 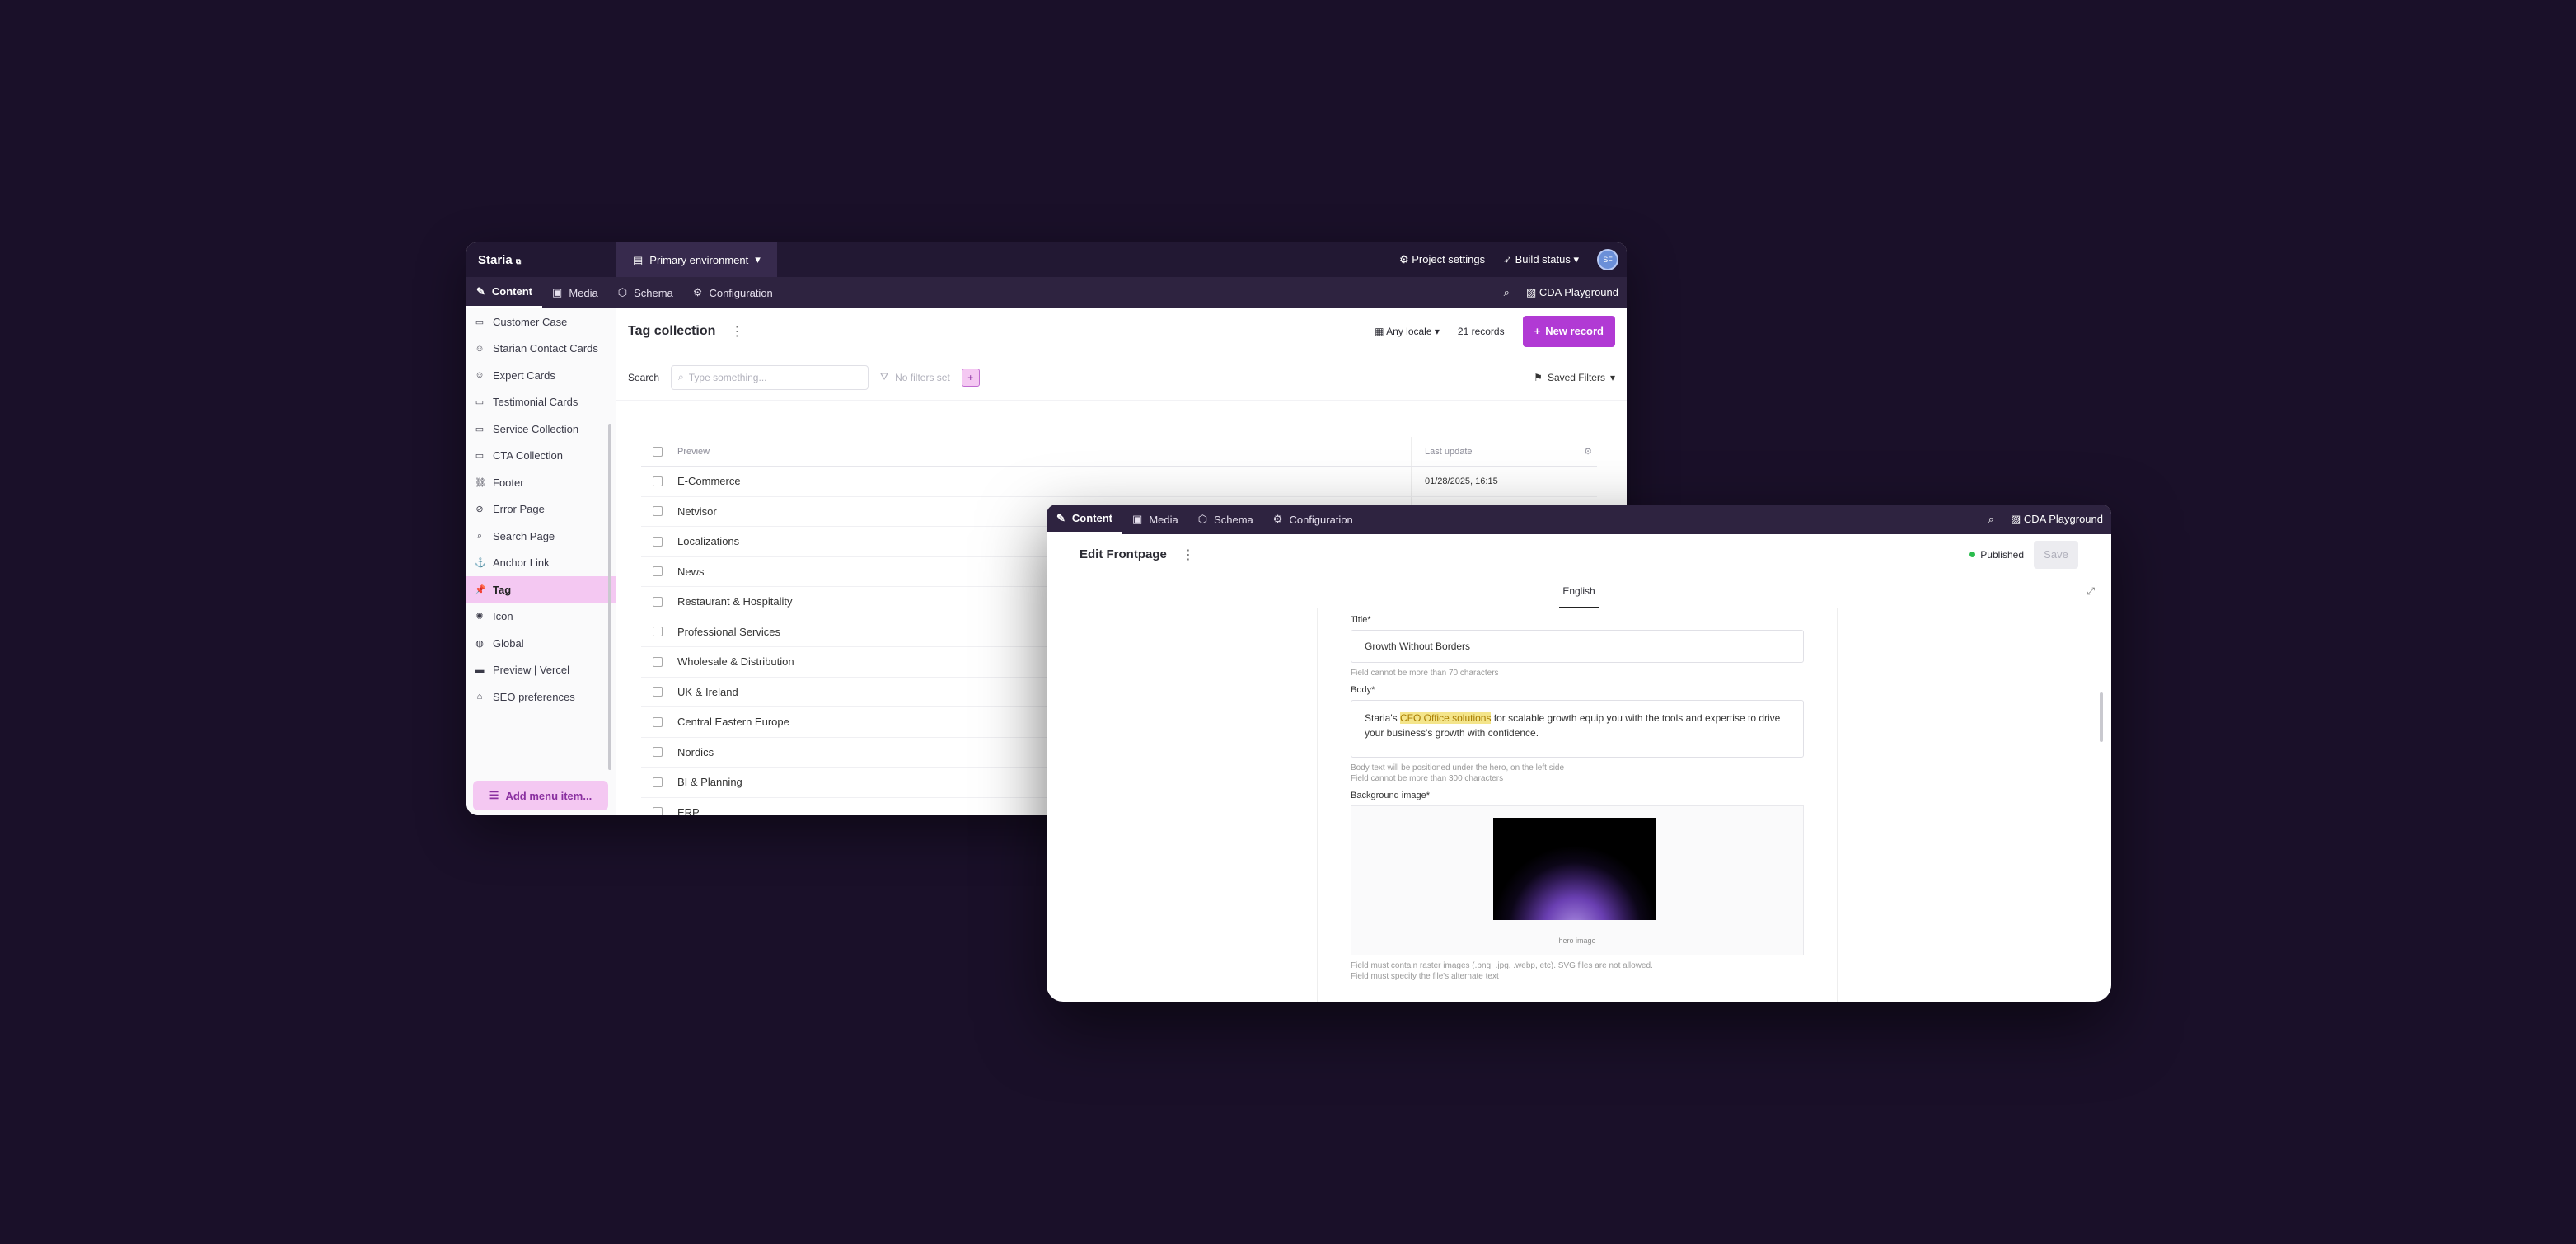 What do you see at coordinates (609, 597) in the screenshot?
I see `sidebar-scrollbar` at bounding box center [609, 597].